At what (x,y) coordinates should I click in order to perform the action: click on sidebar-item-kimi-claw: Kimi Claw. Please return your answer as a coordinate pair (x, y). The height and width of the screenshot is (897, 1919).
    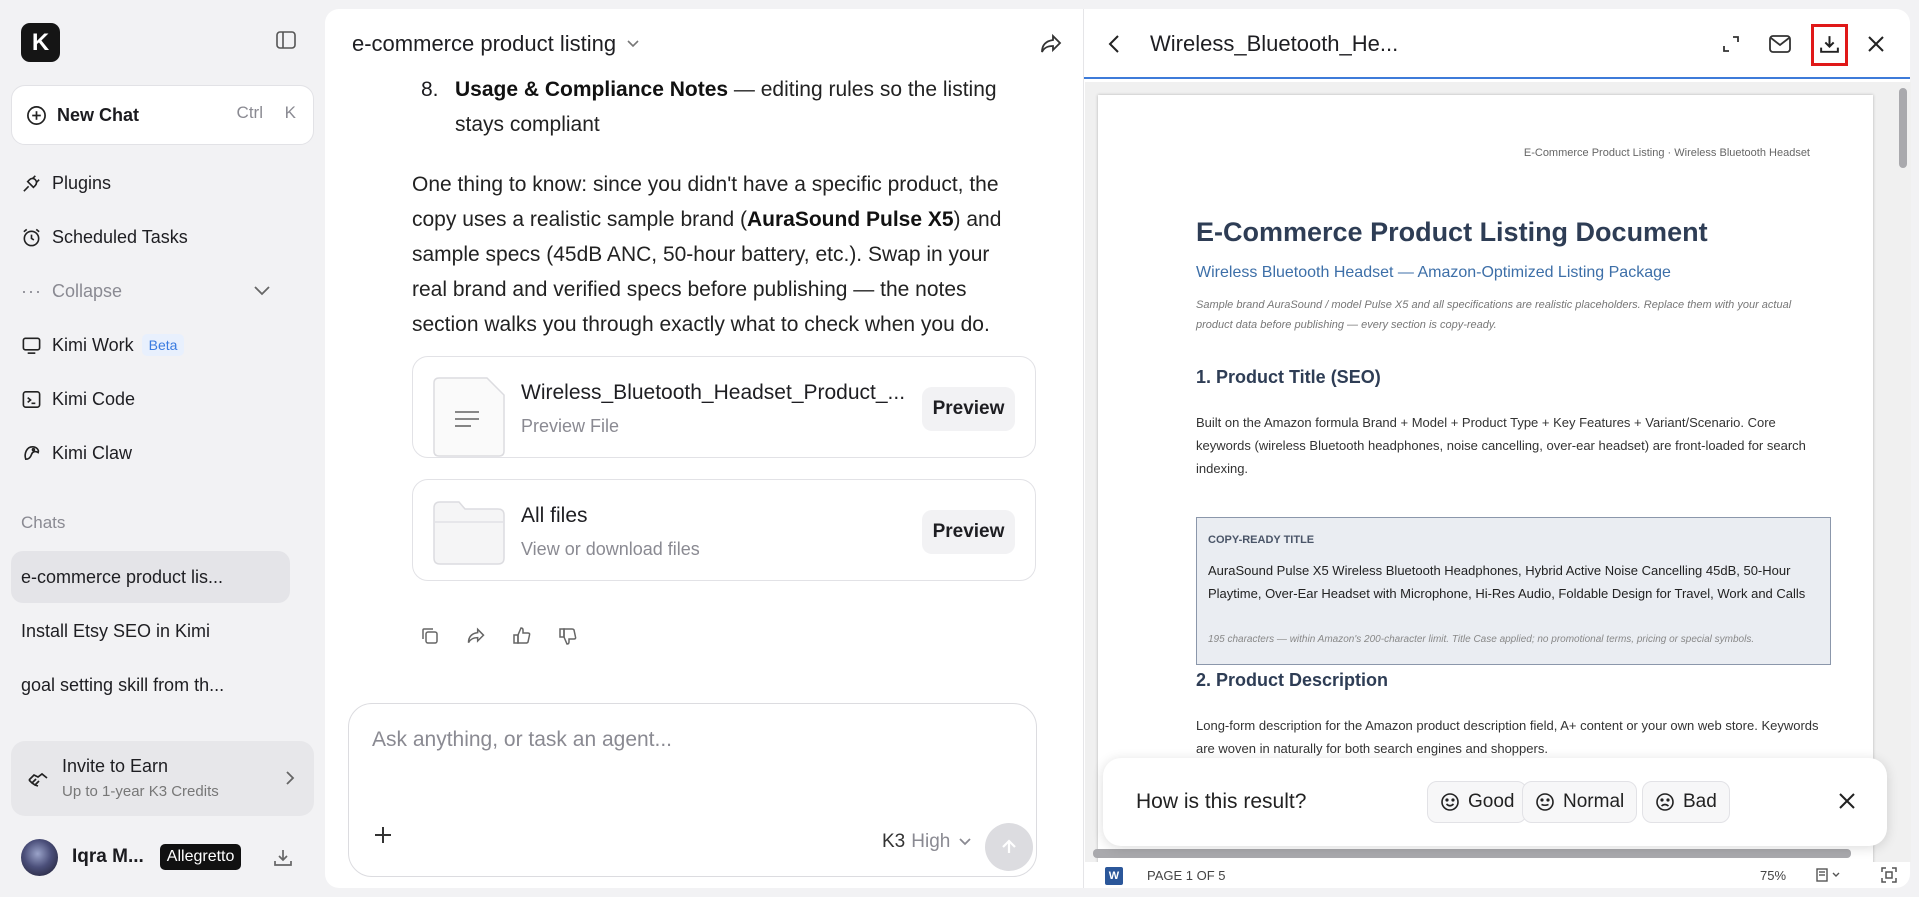
    Looking at the image, I should click on (76, 453).